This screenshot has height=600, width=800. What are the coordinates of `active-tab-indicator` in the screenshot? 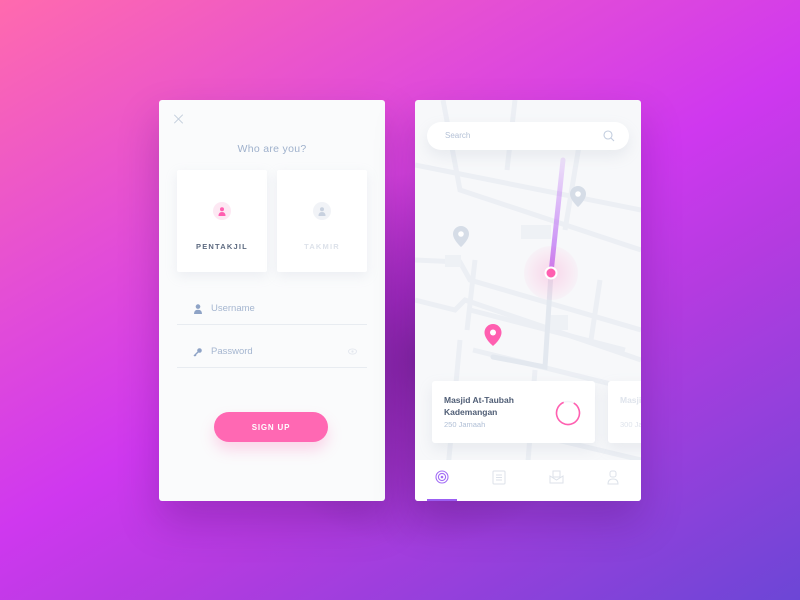 It's located at (442, 500).